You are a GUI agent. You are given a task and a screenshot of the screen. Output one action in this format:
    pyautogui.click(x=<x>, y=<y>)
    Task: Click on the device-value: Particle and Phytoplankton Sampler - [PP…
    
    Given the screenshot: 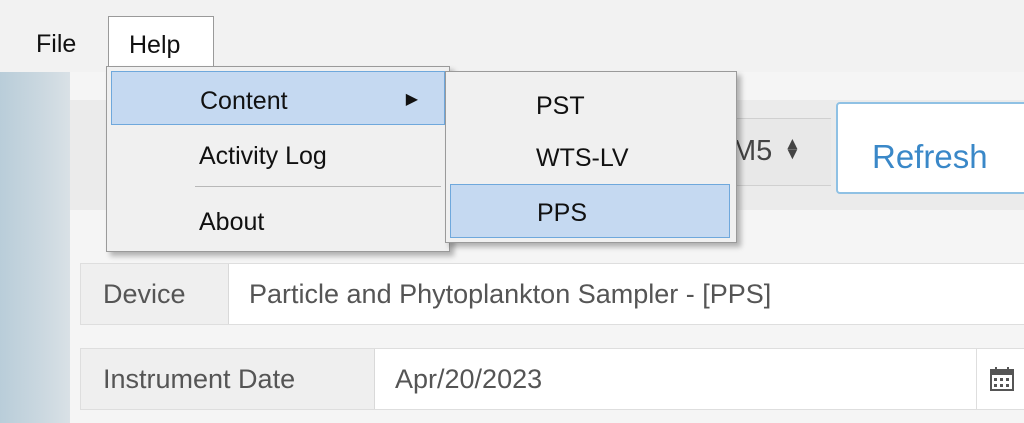 What is the action you would take?
    pyautogui.click(x=510, y=294)
    